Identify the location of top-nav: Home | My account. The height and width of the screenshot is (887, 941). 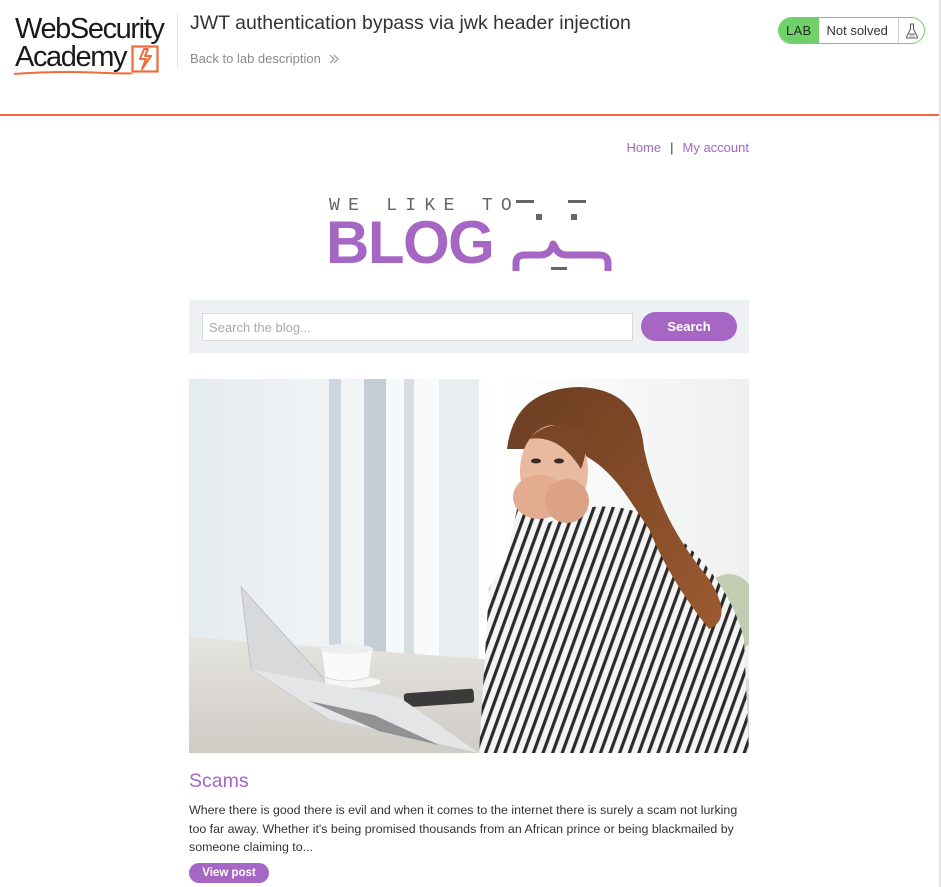
(687, 147).